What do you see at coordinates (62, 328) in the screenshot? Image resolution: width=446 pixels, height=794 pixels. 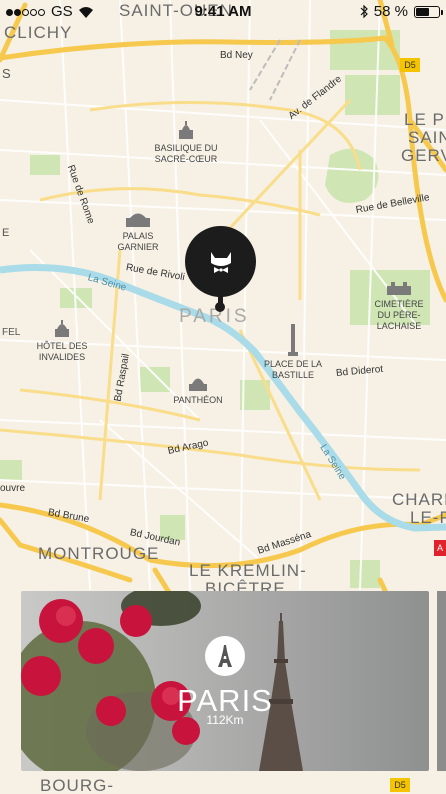 I see `dome-icon` at bounding box center [62, 328].